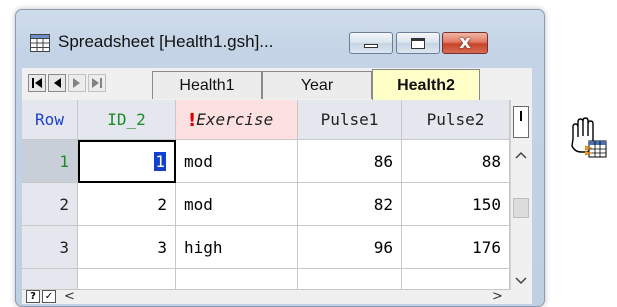  I want to click on row-number: 2, so click(50, 204).